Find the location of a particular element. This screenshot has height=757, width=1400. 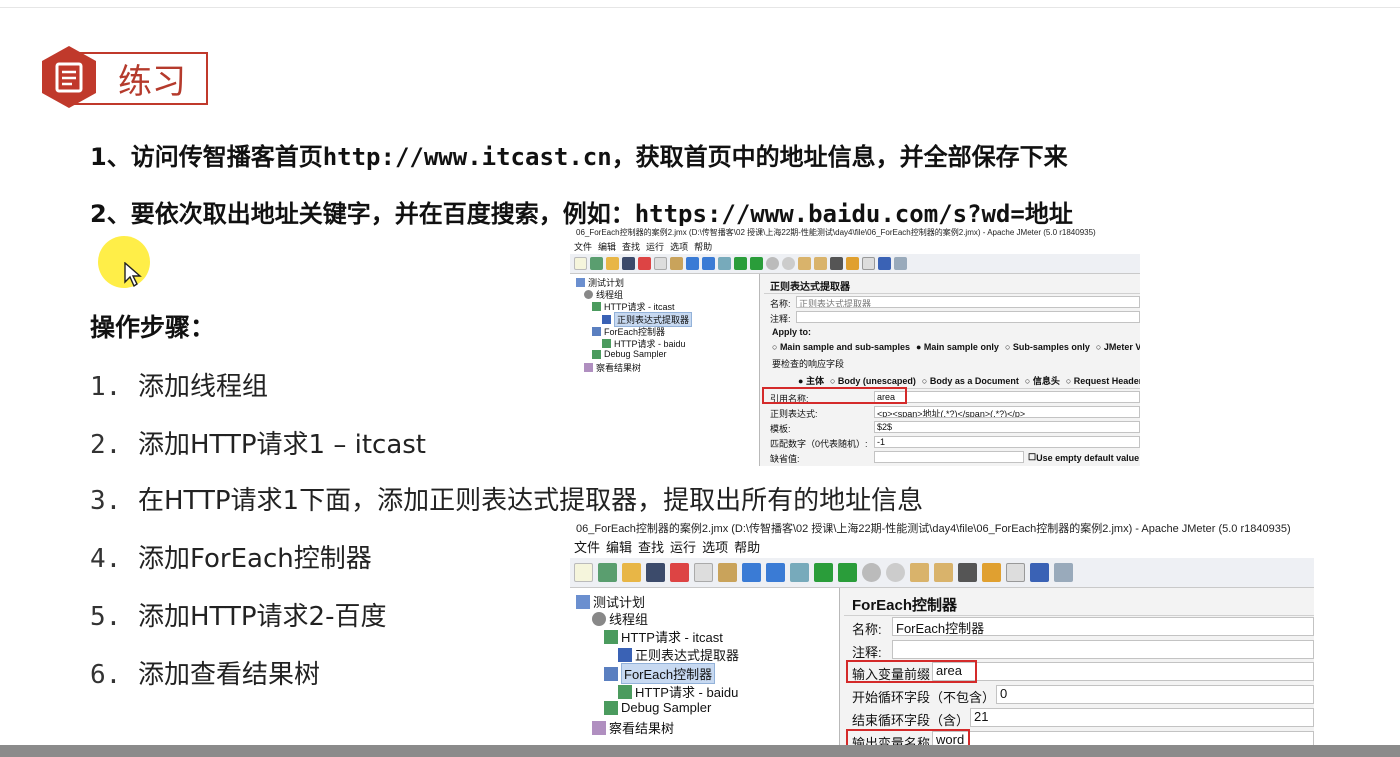

tree-item-http-baidu: HTTP请求 - baidu is located at coordinates (678, 691).